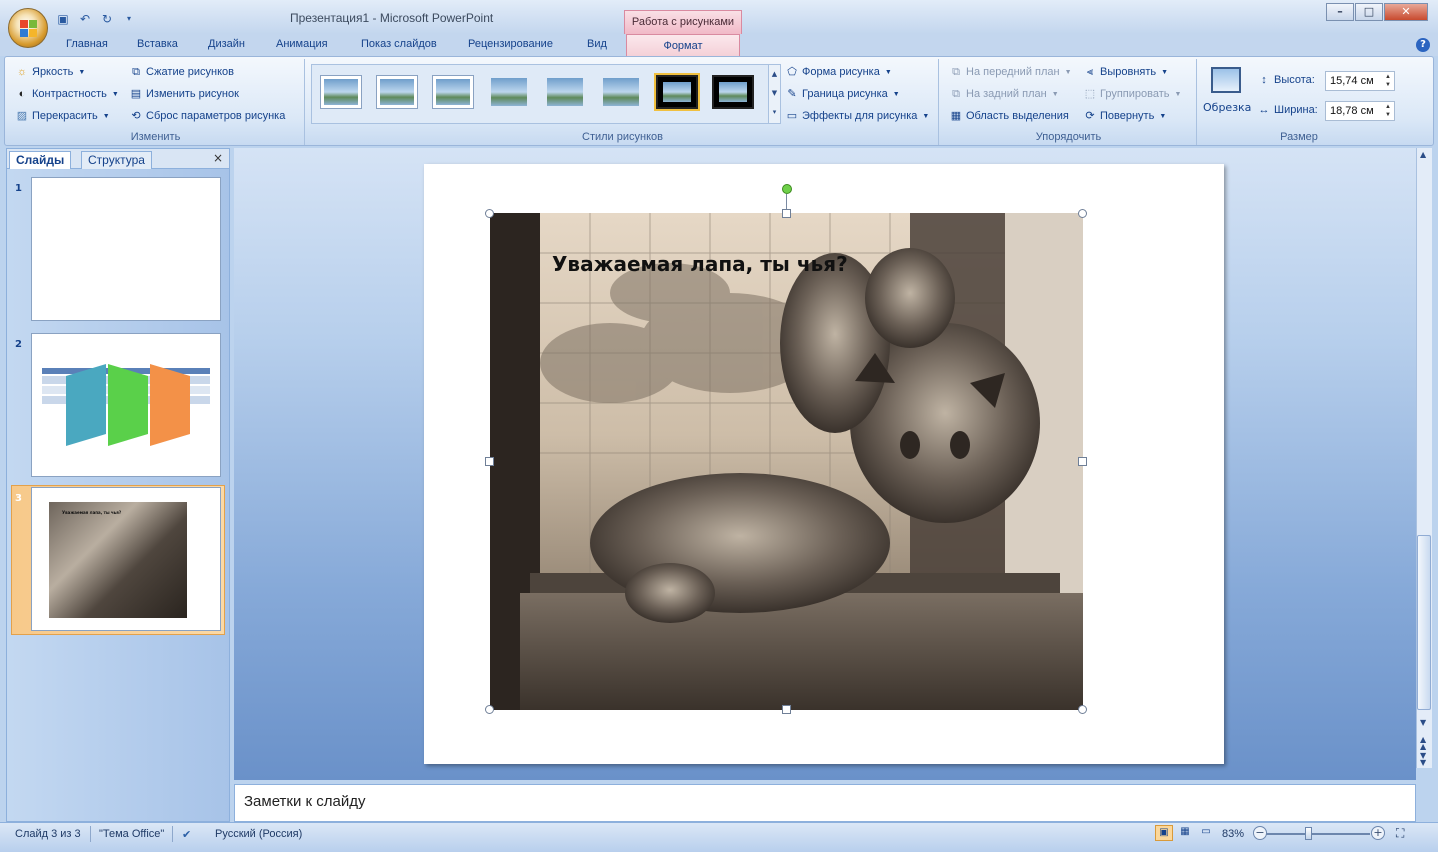 The height and width of the screenshot is (852, 1438). I want to click on height-input: 15,74 см ▲ ▼, so click(1360, 81).